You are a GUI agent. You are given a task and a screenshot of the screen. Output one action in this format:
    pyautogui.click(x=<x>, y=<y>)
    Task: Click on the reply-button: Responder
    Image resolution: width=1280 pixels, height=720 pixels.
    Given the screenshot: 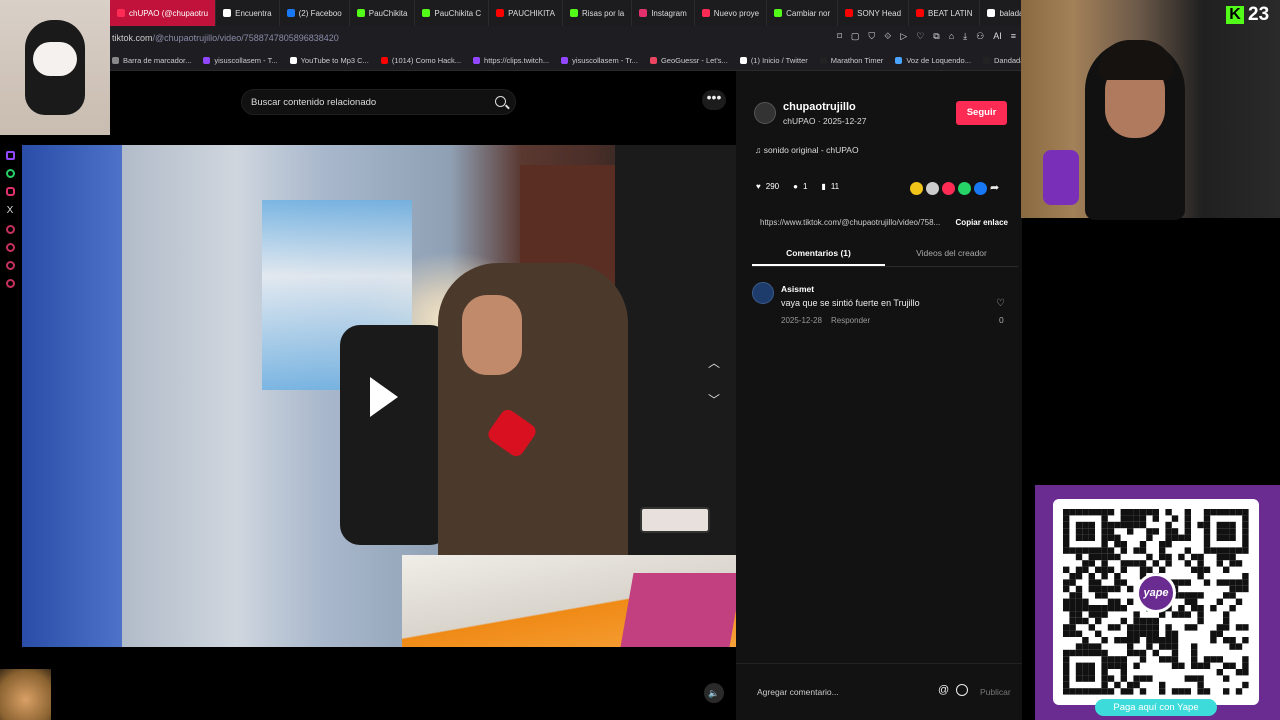 What is the action you would take?
    pyautogui.click(x=850, y=320)
    